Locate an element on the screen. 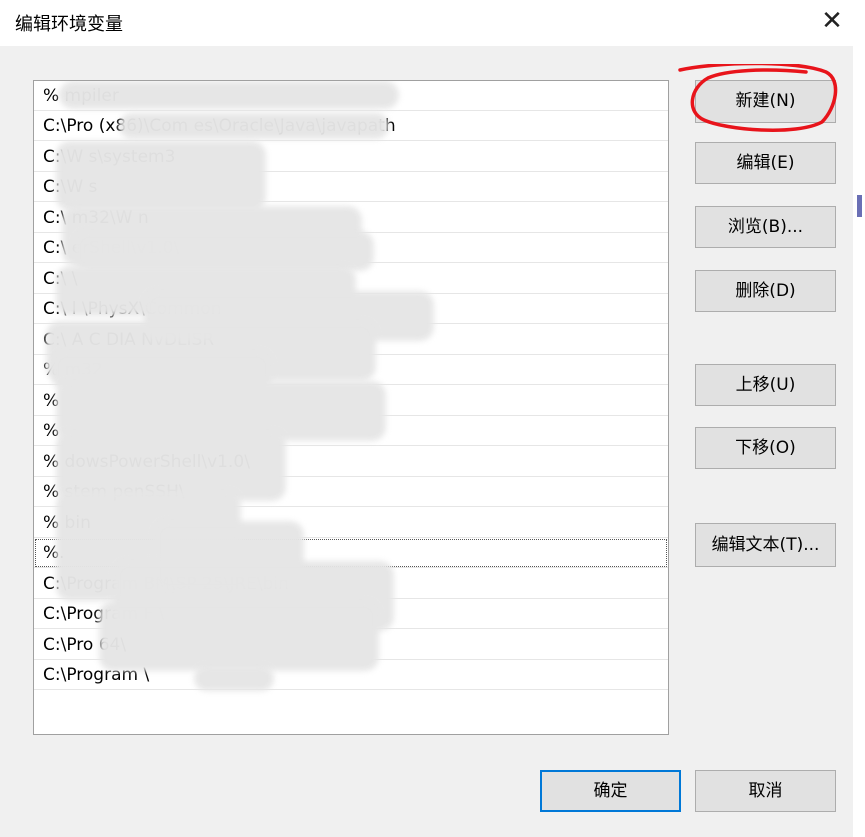 This screenshot has width=865, height=837. background-window-edge is located at coordinates (859, 441).